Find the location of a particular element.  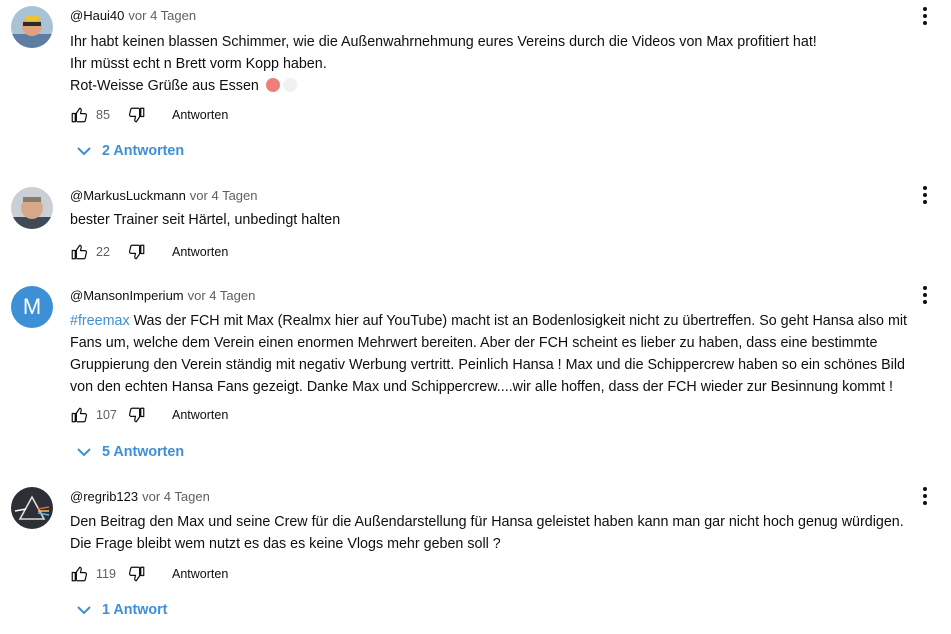

show-replies-button: 1 Antwort is located at coordinates (121, 610).